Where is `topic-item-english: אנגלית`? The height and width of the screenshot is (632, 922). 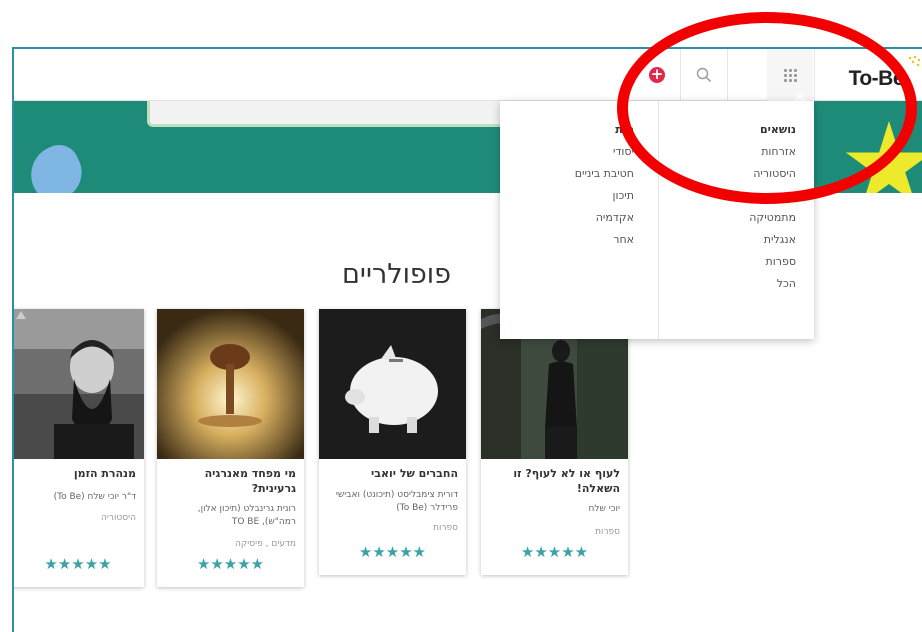
topic-item-english: אנגלית is located at coordinates (727, 244).